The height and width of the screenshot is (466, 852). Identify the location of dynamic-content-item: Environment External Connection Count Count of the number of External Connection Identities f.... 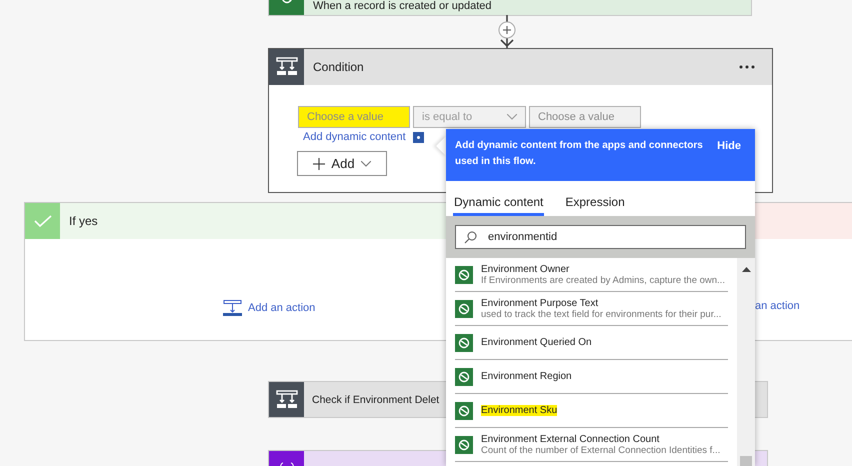
(591, 445).